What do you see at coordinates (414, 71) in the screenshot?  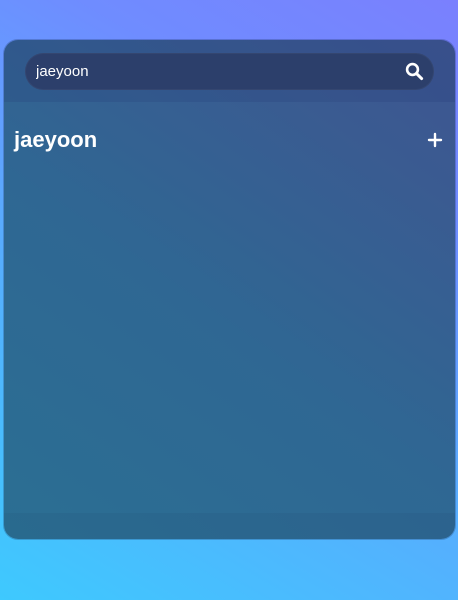 I see `search-icon` at bounding box center [414, 71].